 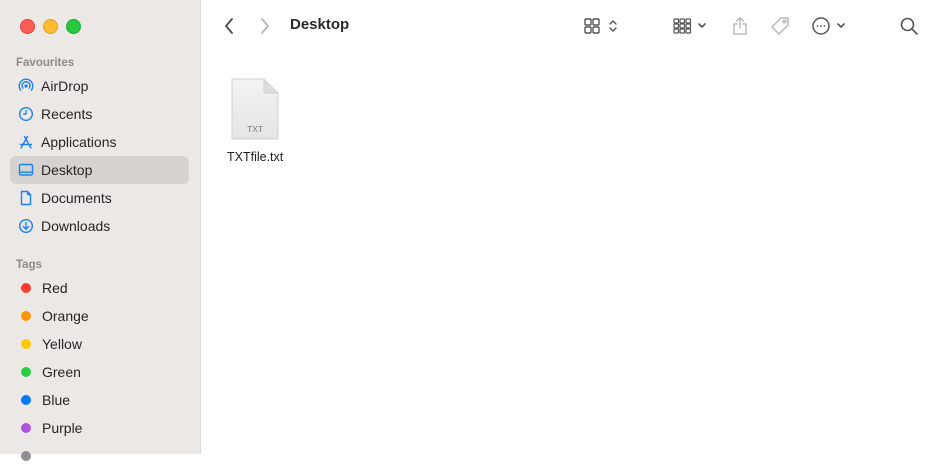 I want to click on favourites-section-title: Favourites, so click(x=45, y=63).